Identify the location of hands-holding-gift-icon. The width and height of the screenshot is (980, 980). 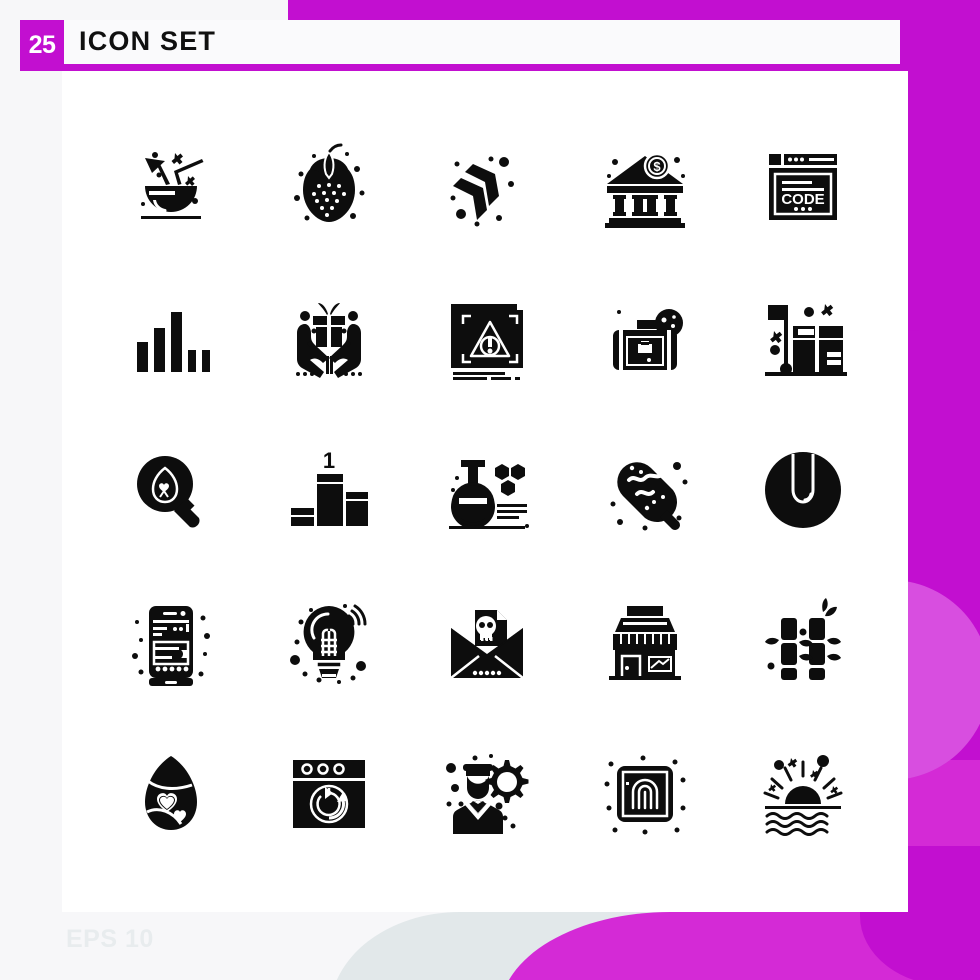
(329, 340).